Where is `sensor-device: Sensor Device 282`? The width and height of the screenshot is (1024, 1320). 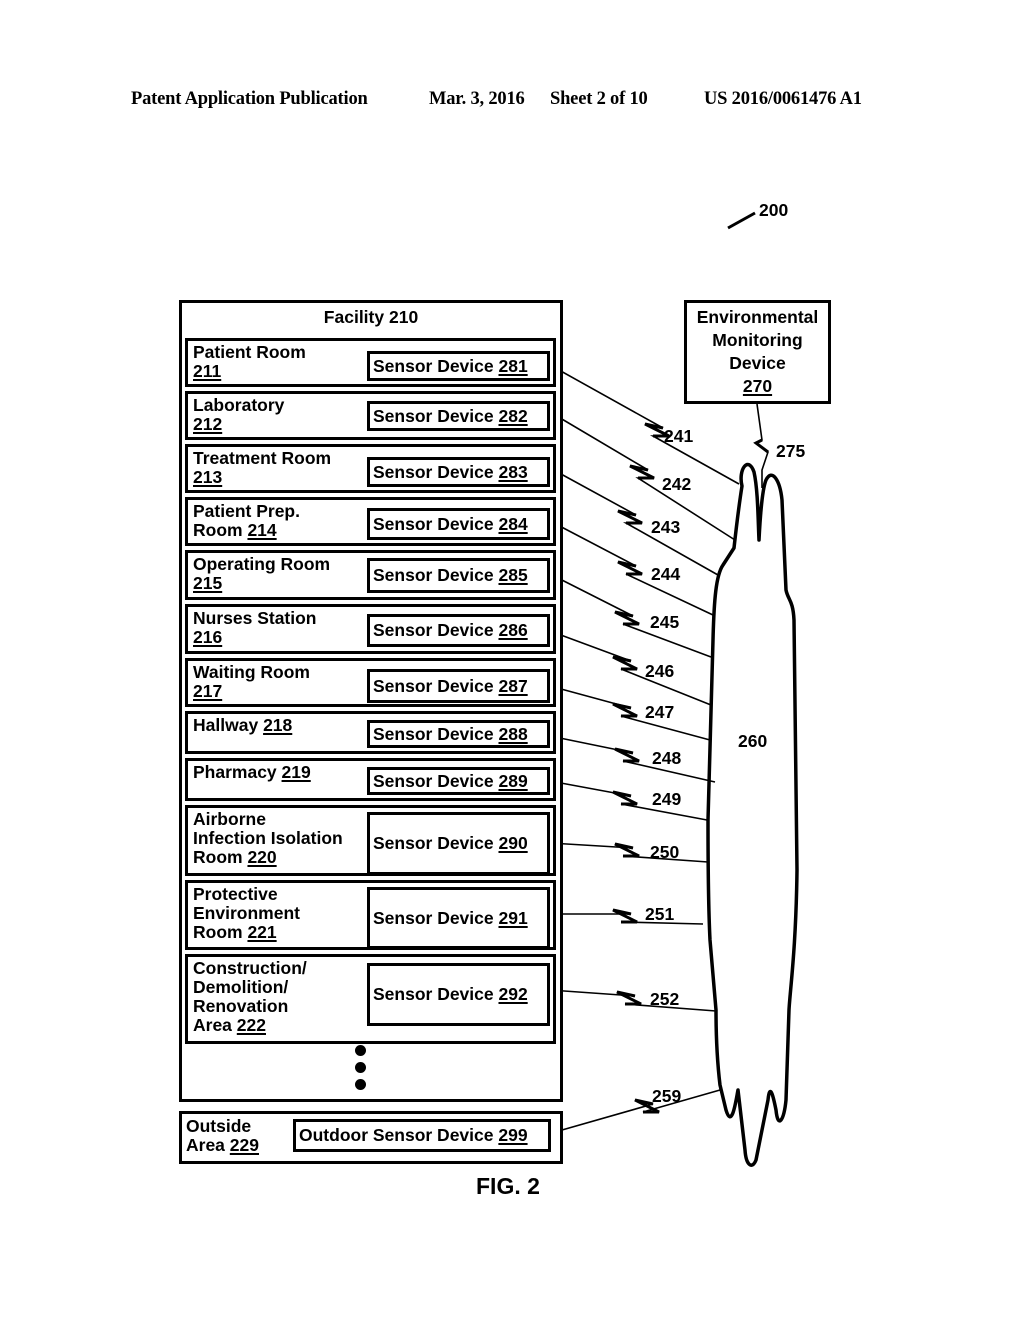 sensor-device: Sensor Device 282 is located at coordinates (458, 416).